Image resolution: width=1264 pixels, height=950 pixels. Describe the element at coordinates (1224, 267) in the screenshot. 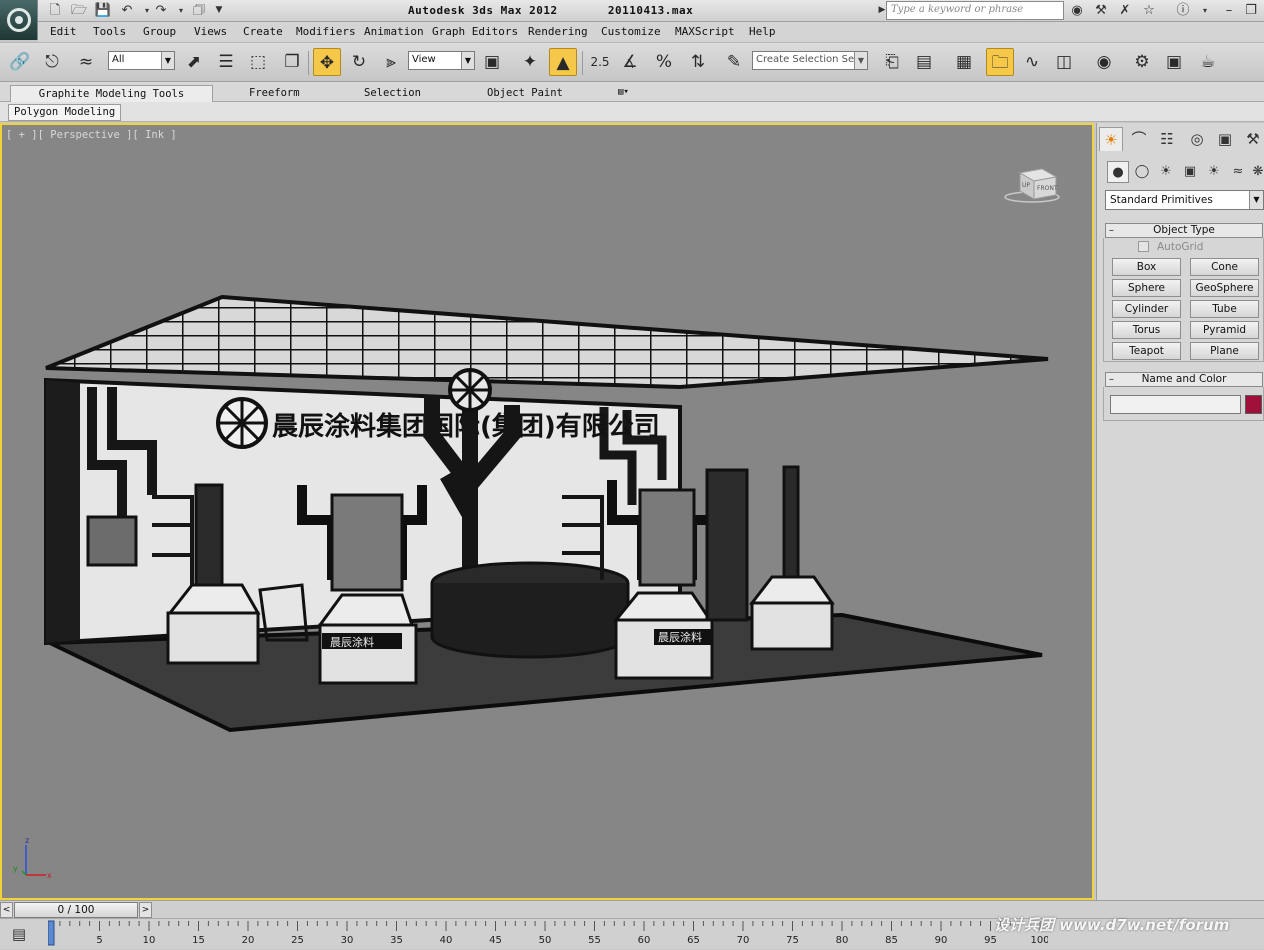

I see `cone-button: Cone` at that location.